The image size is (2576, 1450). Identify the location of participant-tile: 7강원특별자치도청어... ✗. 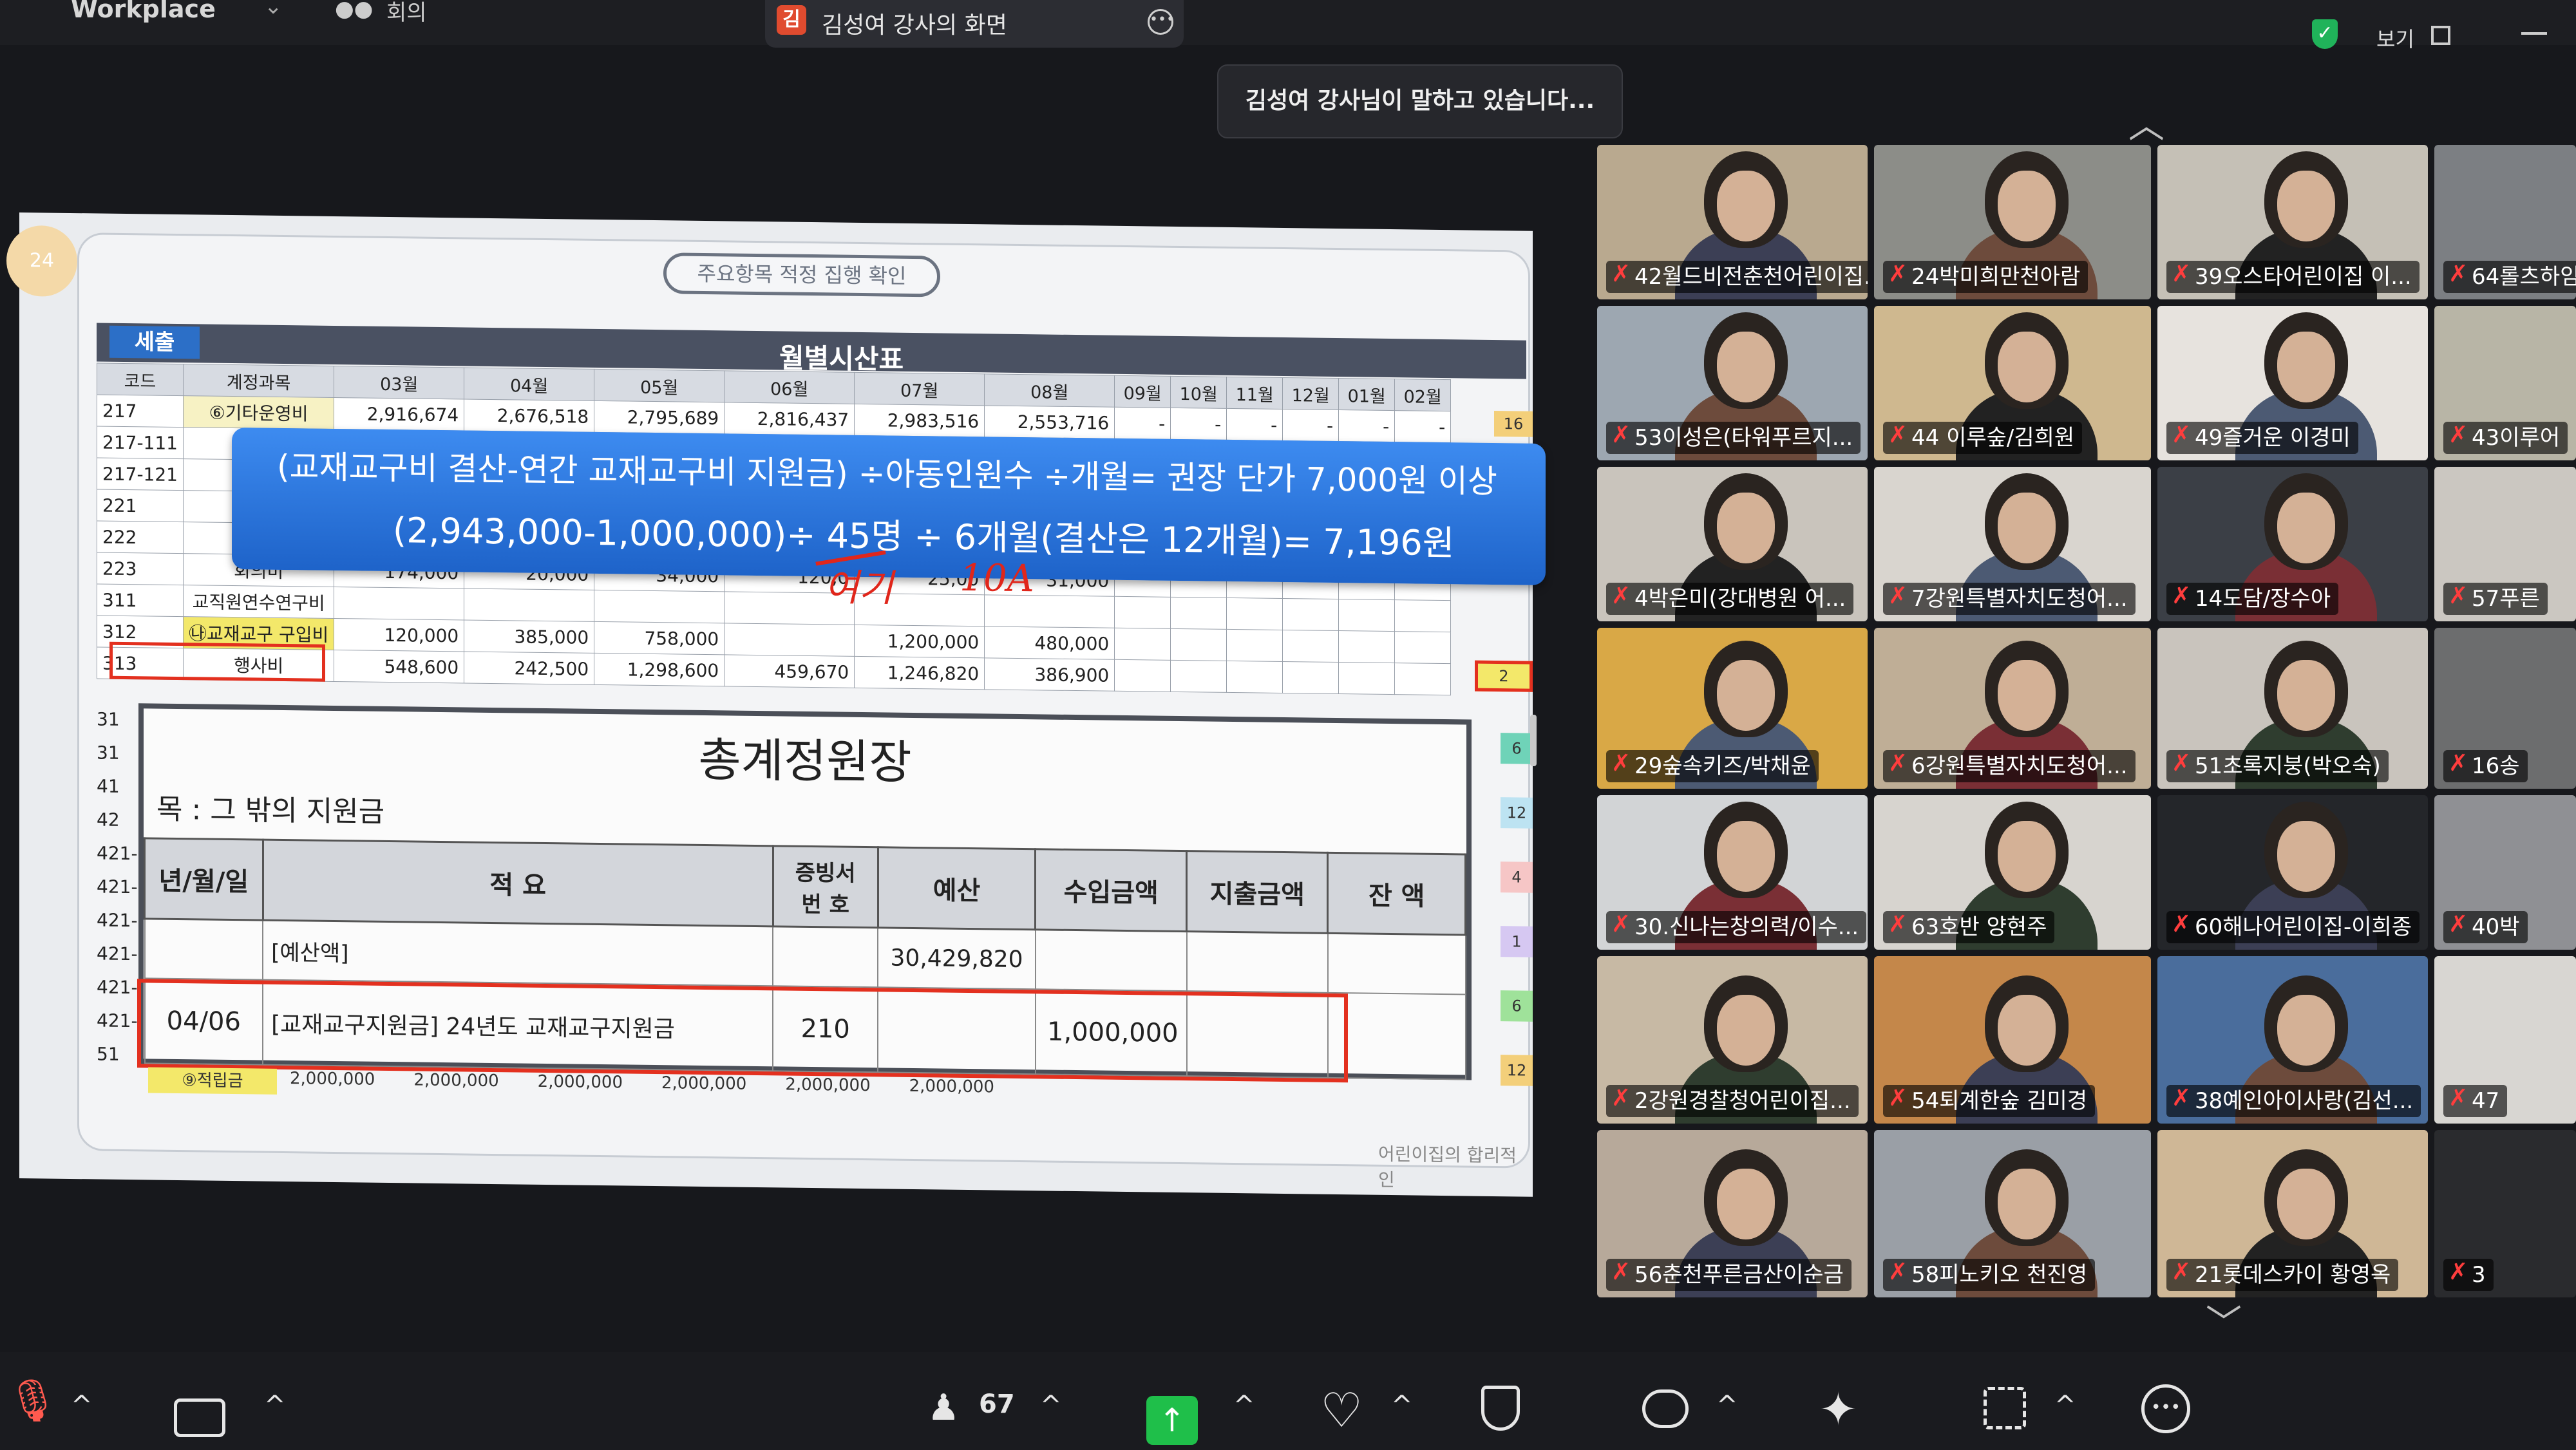
(2012, 544).